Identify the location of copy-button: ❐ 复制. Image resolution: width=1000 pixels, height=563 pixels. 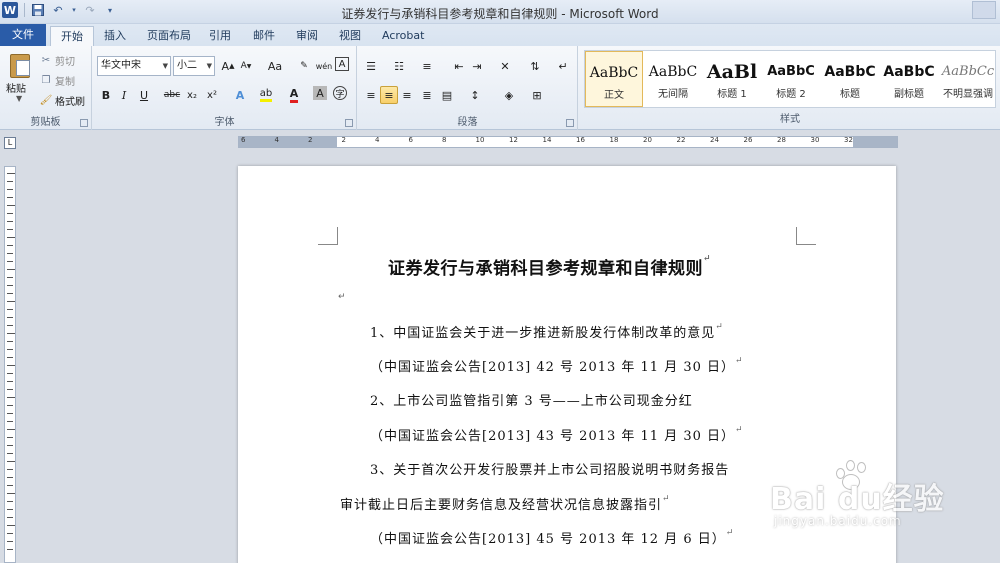
(57, 80).